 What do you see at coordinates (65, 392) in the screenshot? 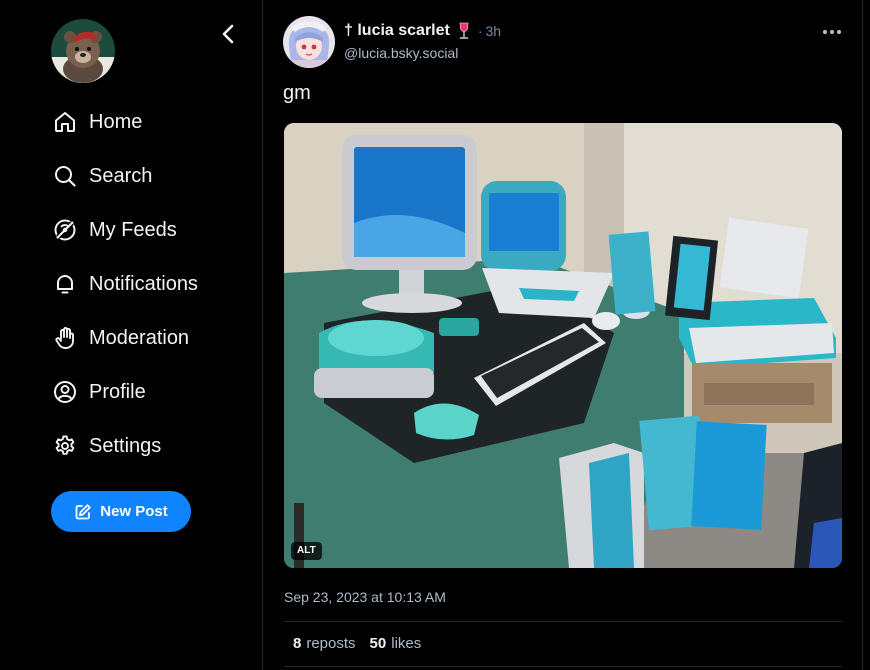
I see `user-icon` at bounding box center [65, 392].